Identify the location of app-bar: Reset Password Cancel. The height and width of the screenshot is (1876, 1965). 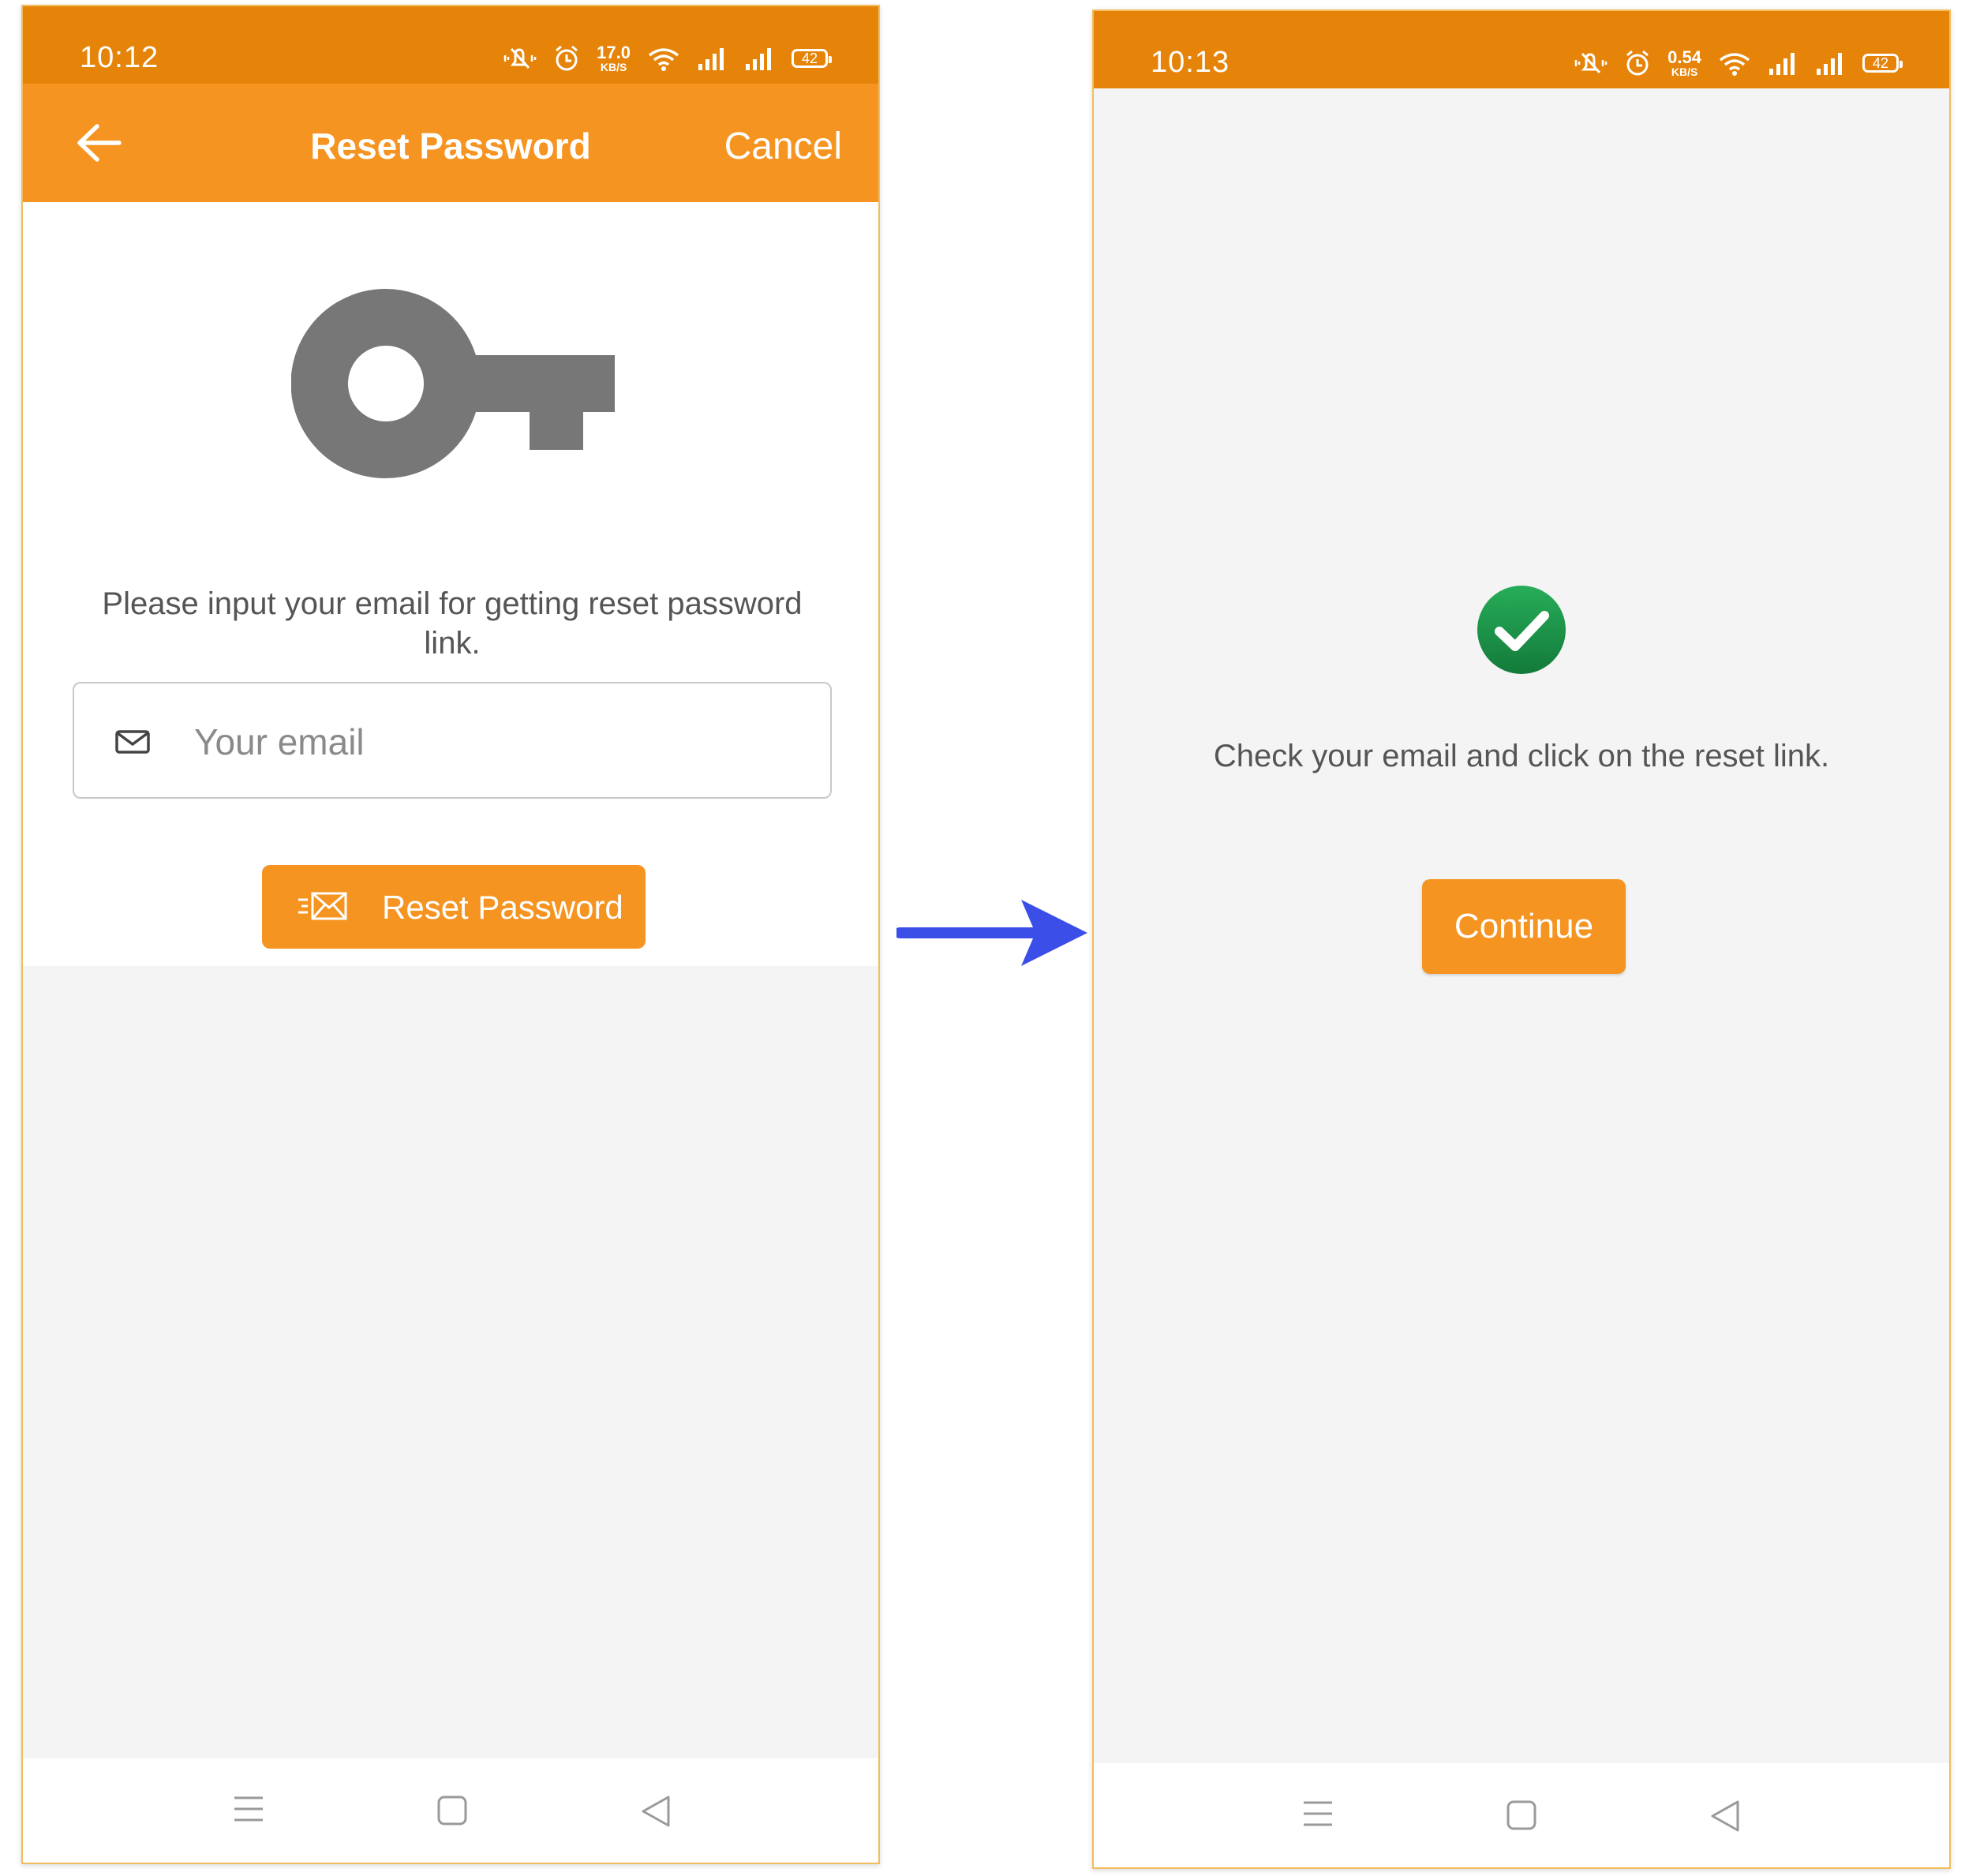
(450, 143).